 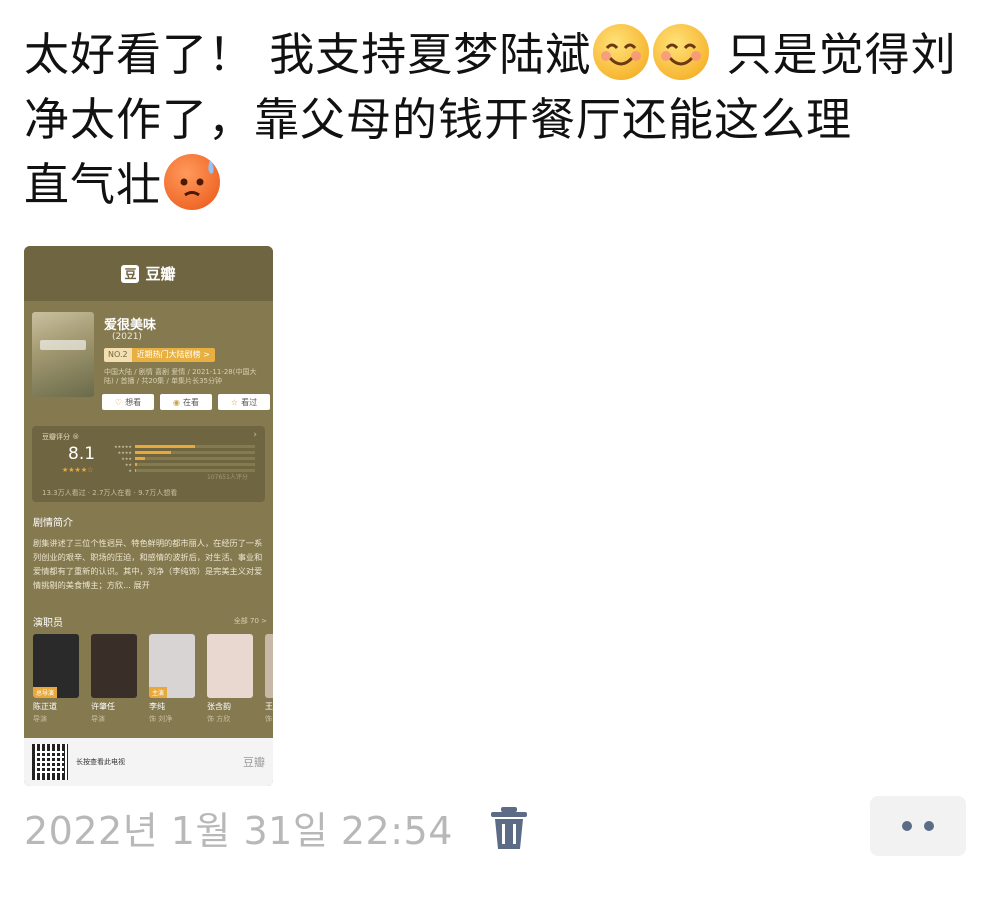 What do you see at coordinates (128, 402) in the screenshot?
I see `want-to-watch-button: ♡ 想看` at bounding box center [128, 402].